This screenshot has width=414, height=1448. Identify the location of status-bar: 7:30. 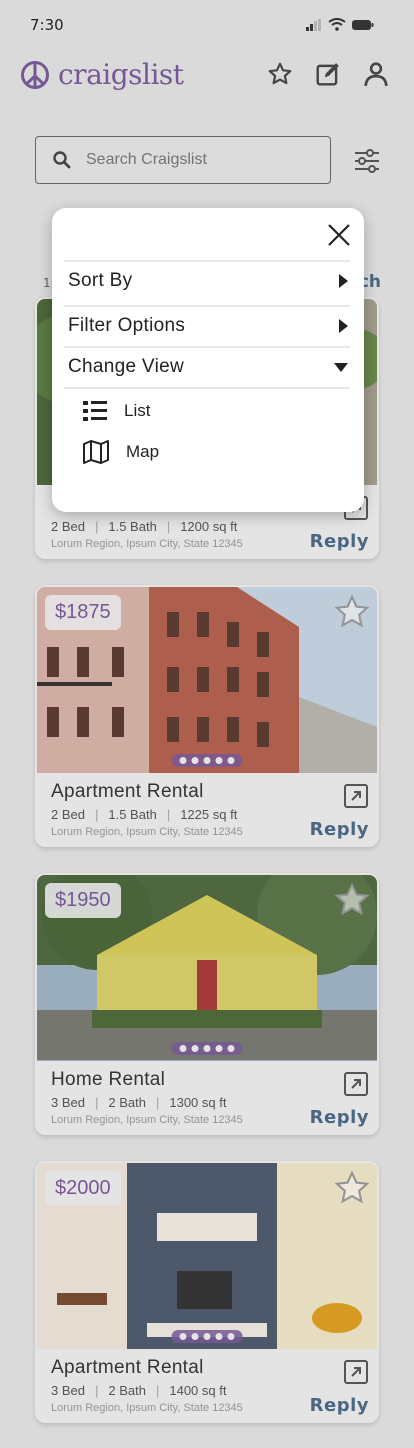
(207, 25).